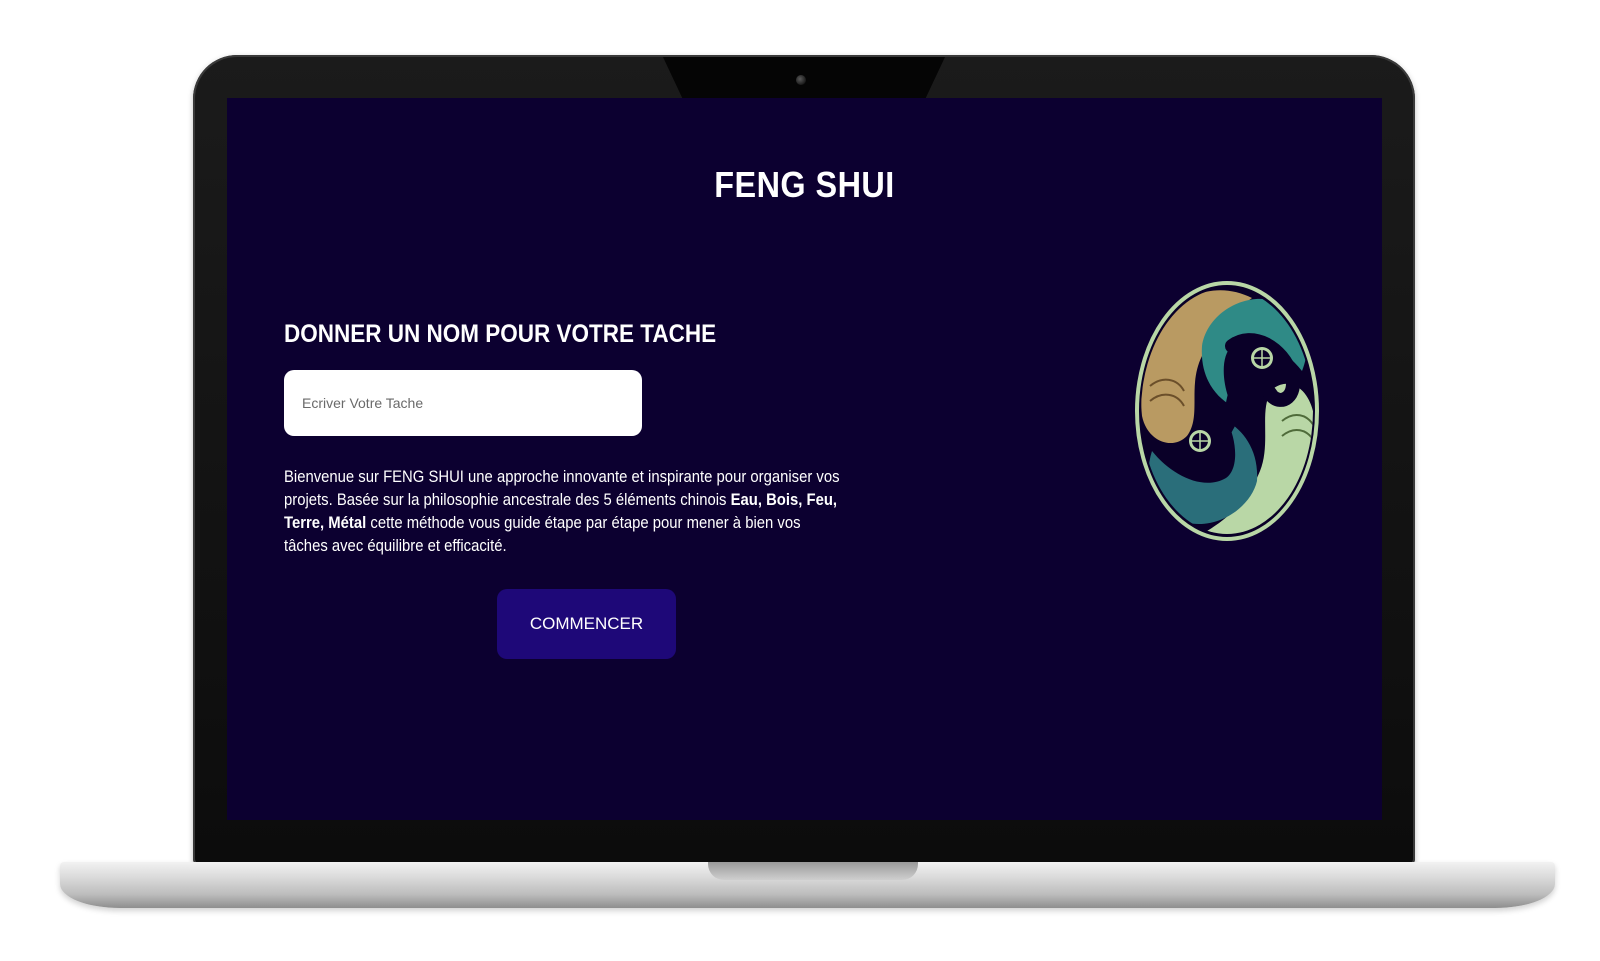  I want to click on camera-icon, so click(801, 80).